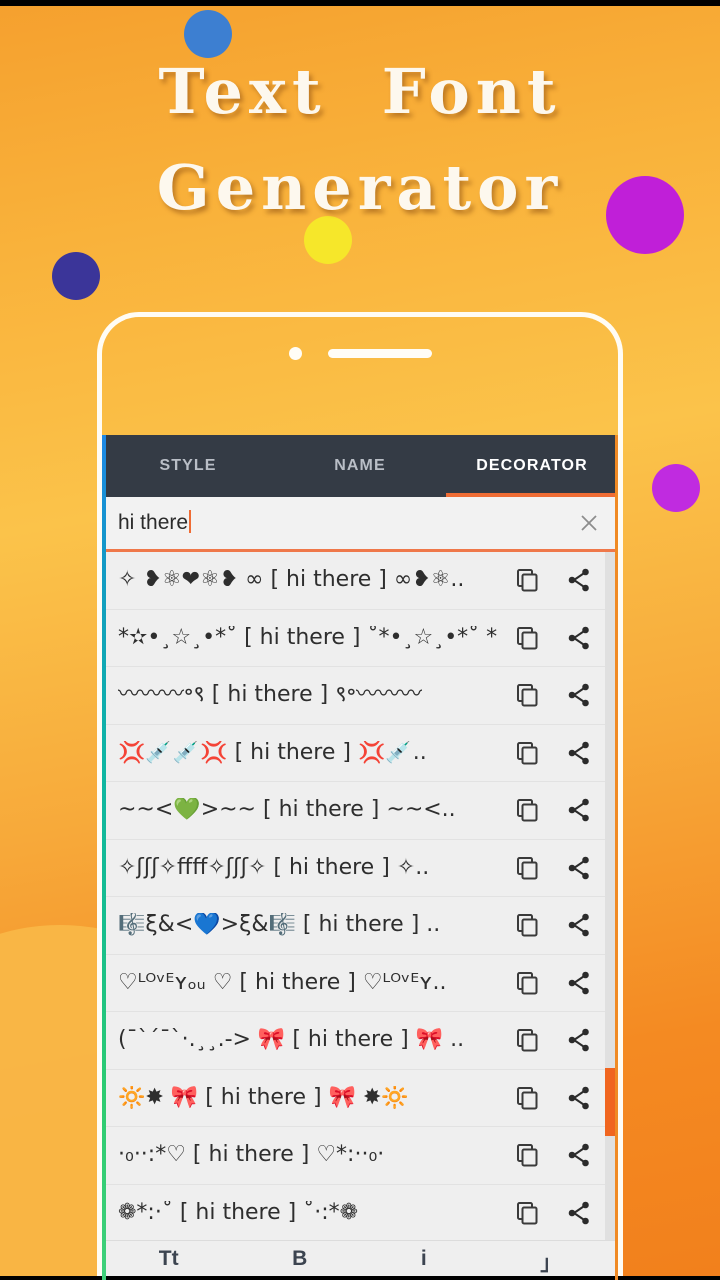 The width and height of the screenshot is (720, 1280). I want to click on page-title-line-1: Text Font, so click(360, 91).